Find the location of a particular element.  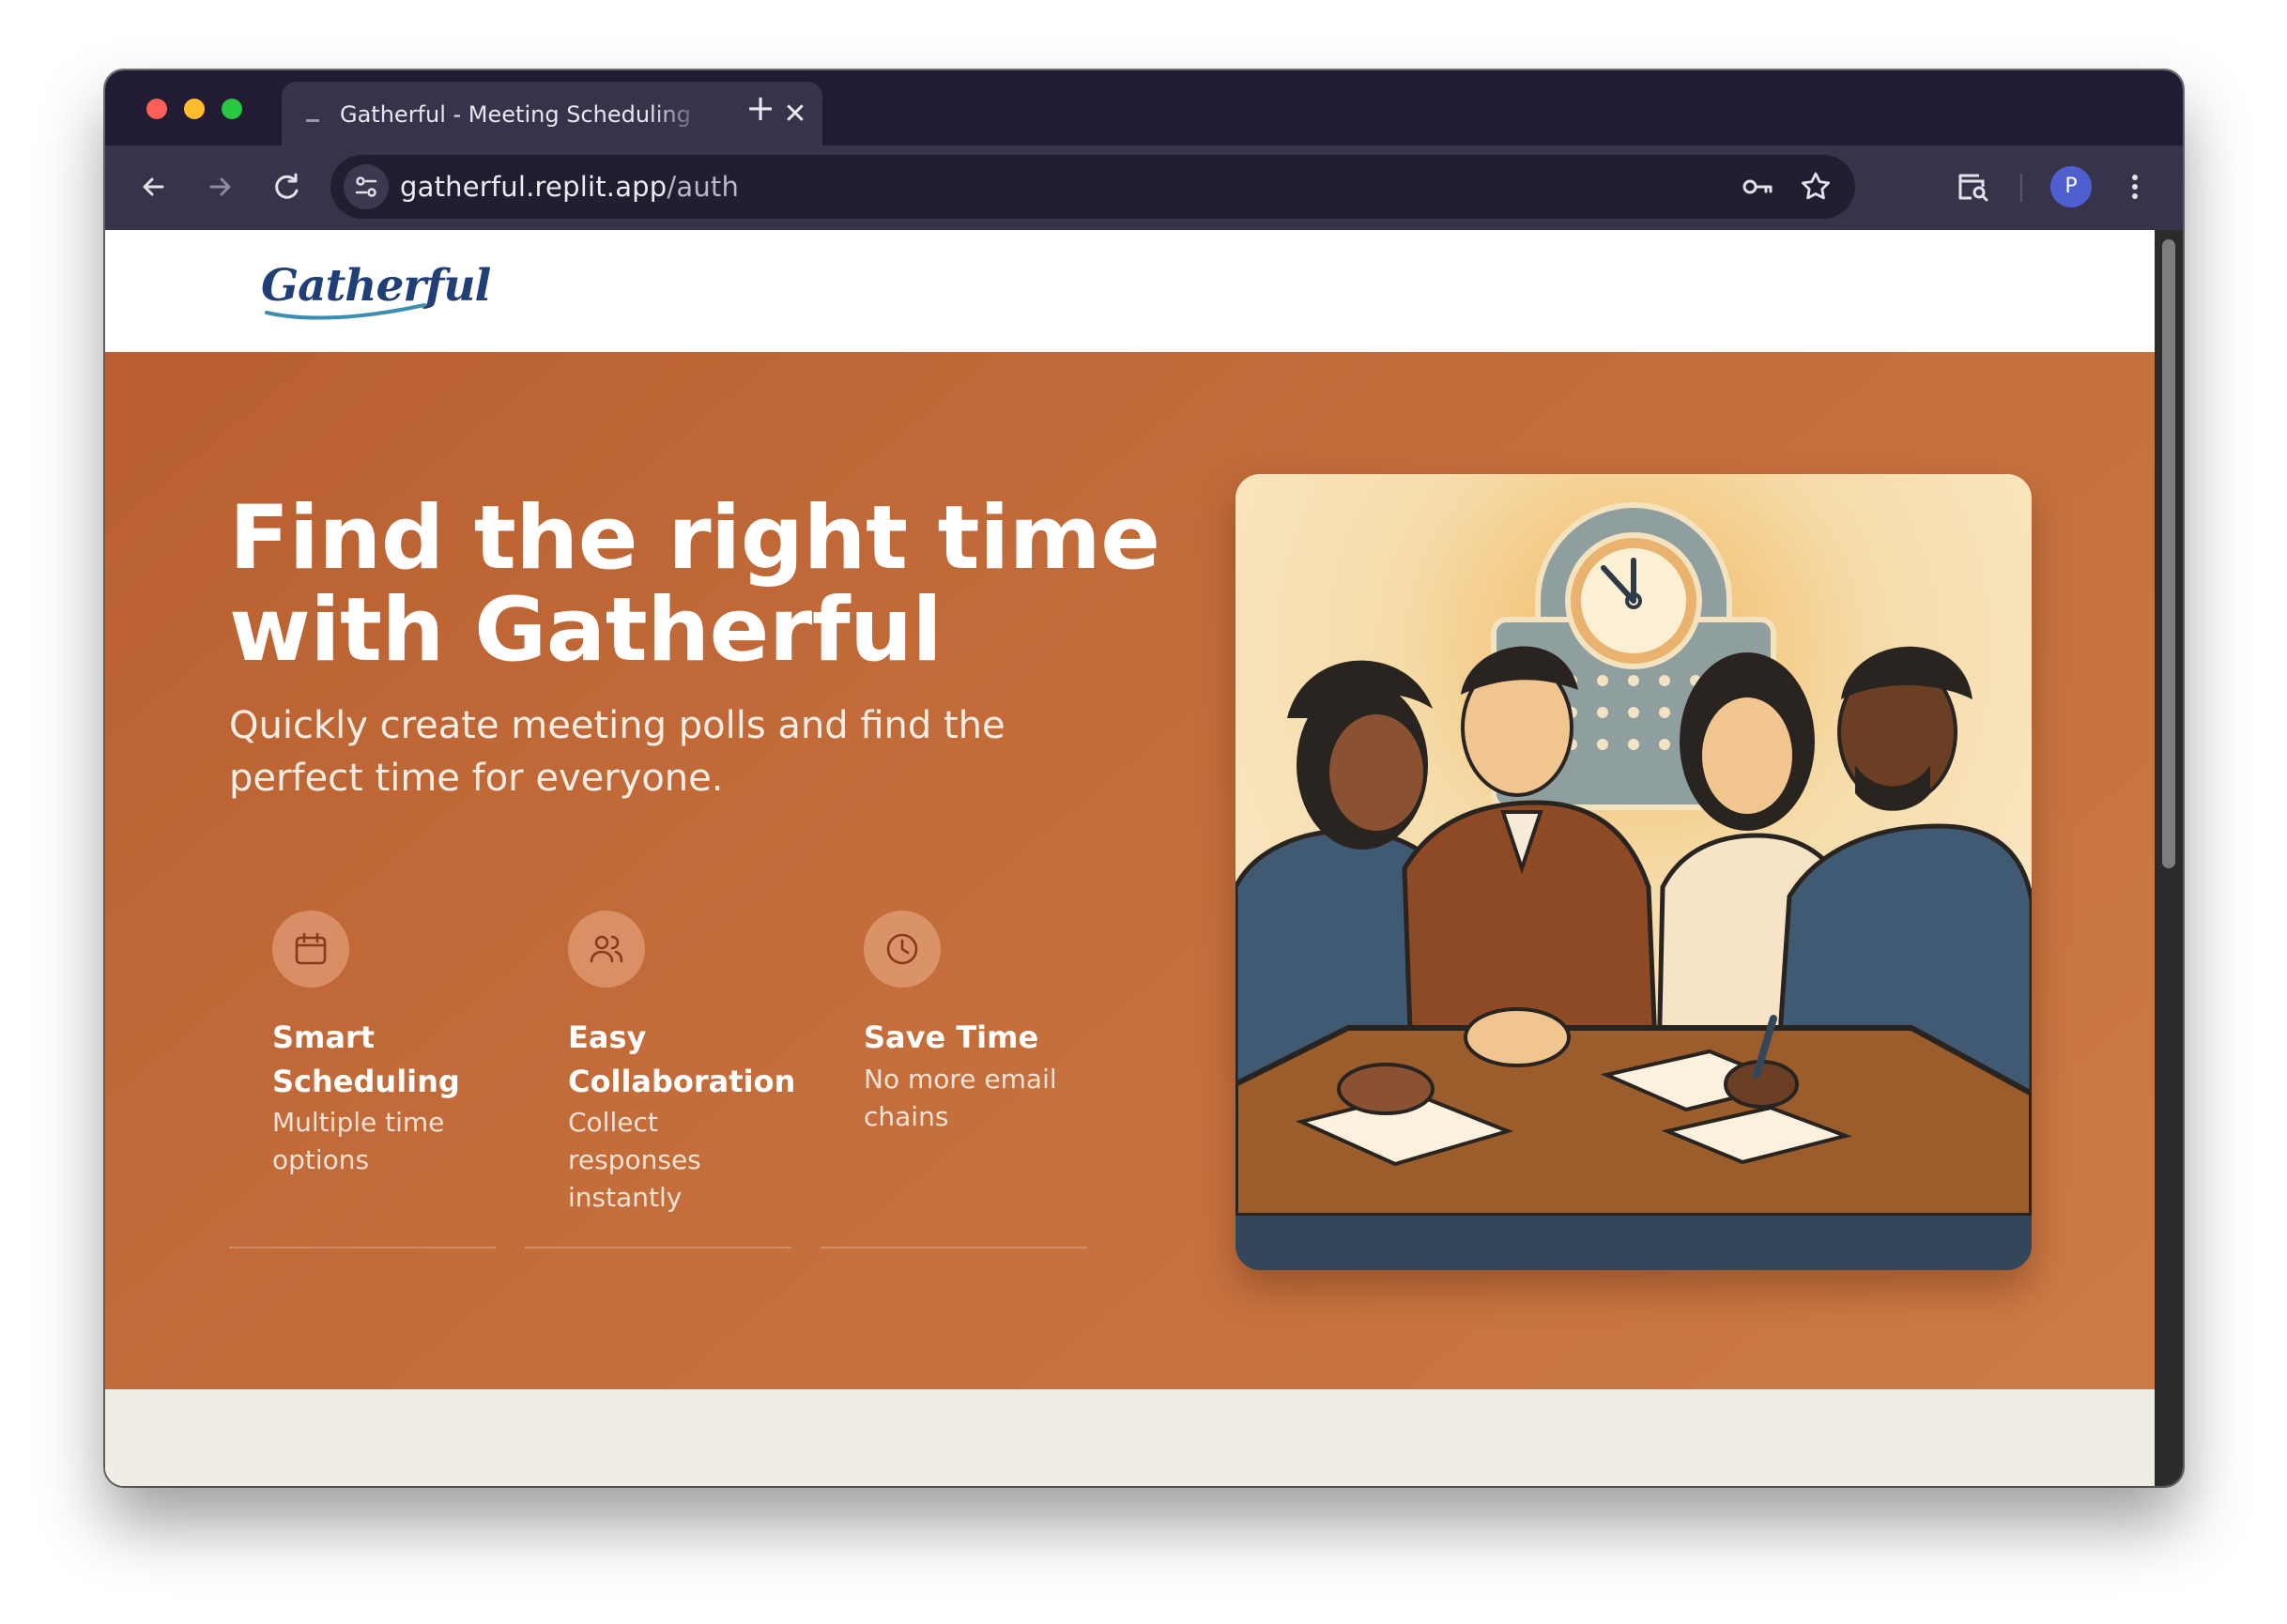

users-icon is located at coordinates (607, 949).